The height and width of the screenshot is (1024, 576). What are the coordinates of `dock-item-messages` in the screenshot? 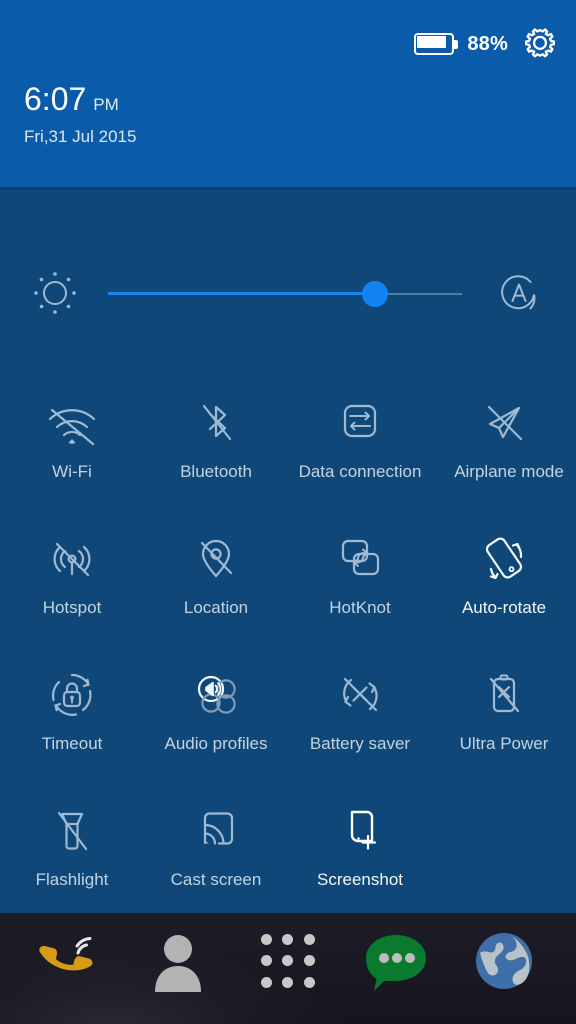 It's located at (396, 961).